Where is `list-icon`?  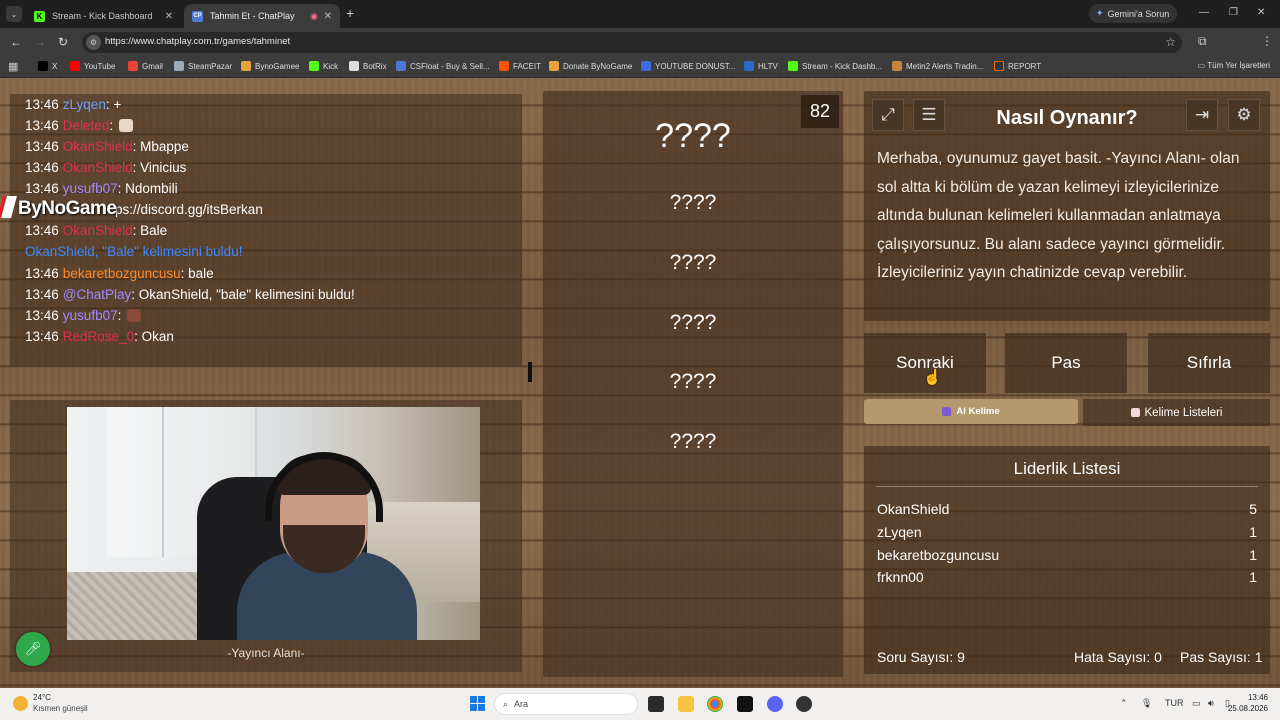 list-icon is located at coordinates (1135, 412).